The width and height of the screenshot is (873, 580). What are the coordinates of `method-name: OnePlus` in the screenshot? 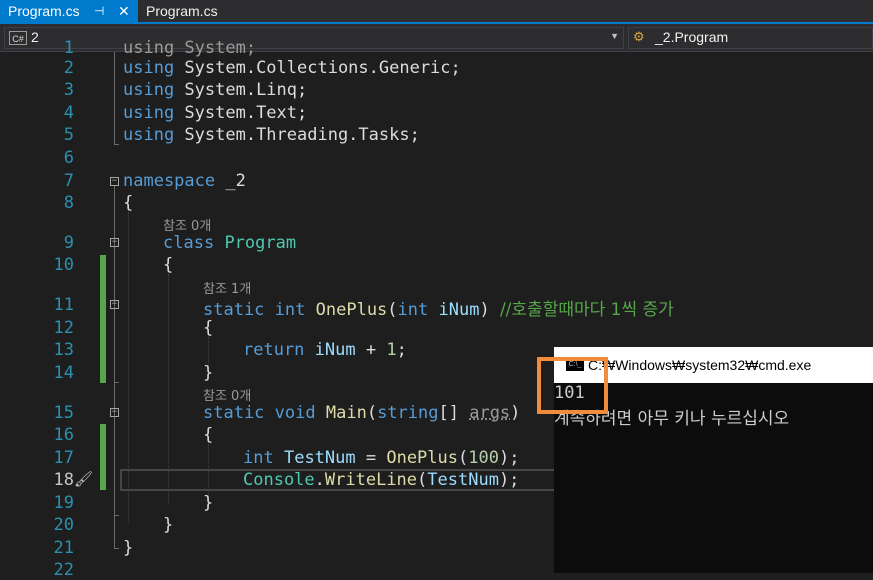 It's located at (351, 310).